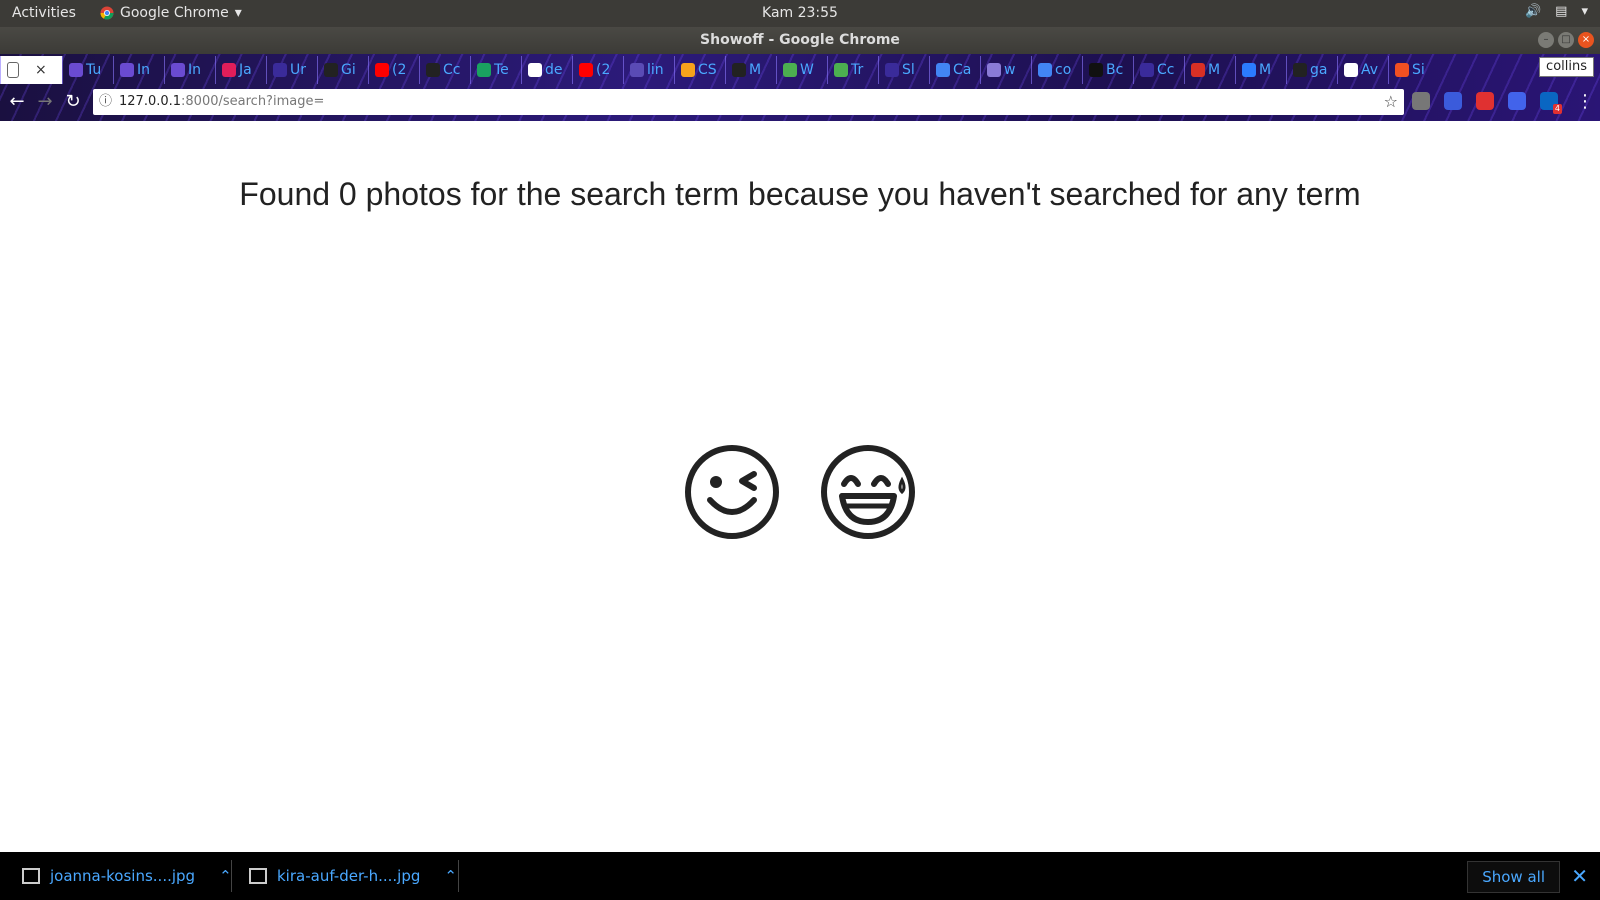 Image resolution: width=1600 pixels, height=900 pixels. Describe the element at coordinates (1166, 70) in the screenshot. I see `tab-label: Cc` at that location.